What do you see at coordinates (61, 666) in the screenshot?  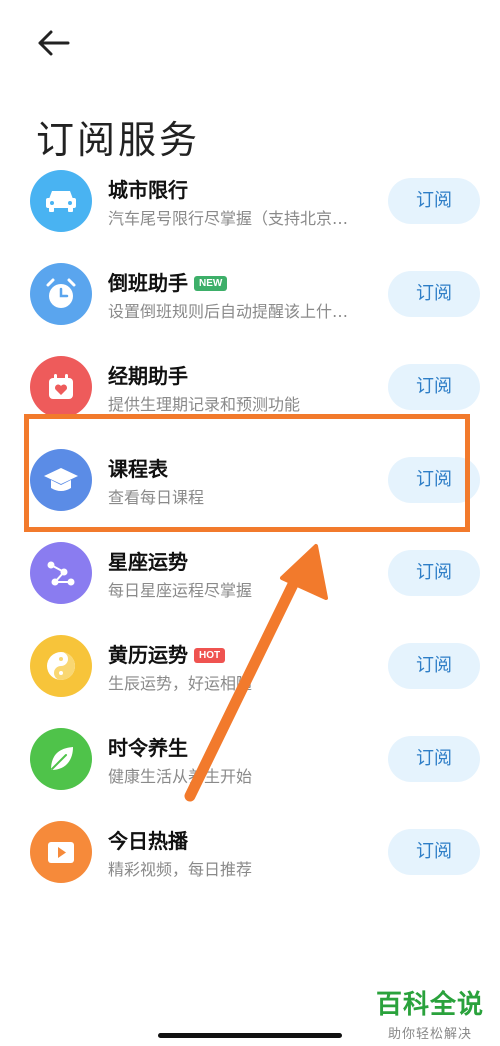 I see `yin-yang-icon` at bounding box center [61, 666].